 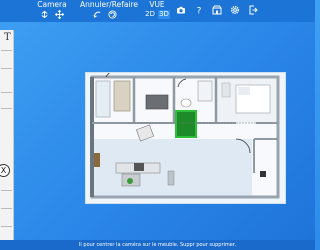 What do you see at coordinates (171, 178) in the screenshot?
I see `fridge` at bounding box center [171, 178].